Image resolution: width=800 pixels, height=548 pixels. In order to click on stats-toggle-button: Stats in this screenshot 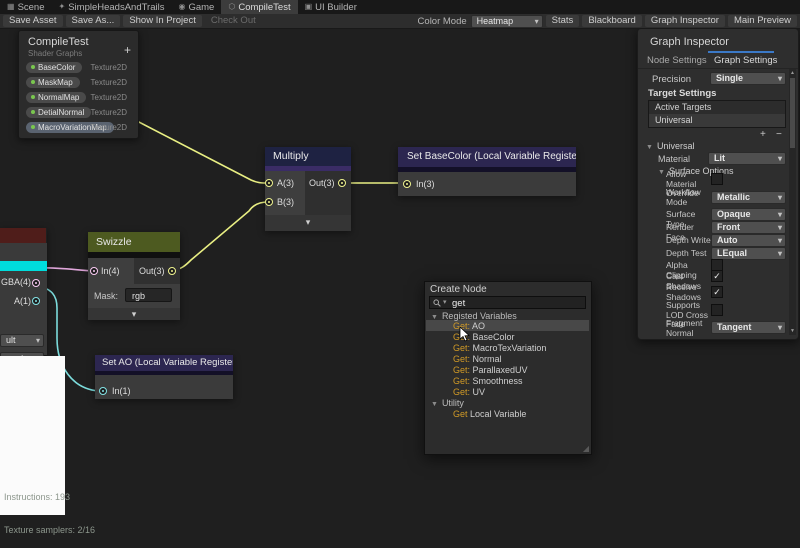, I will do `click(562, 21)`.